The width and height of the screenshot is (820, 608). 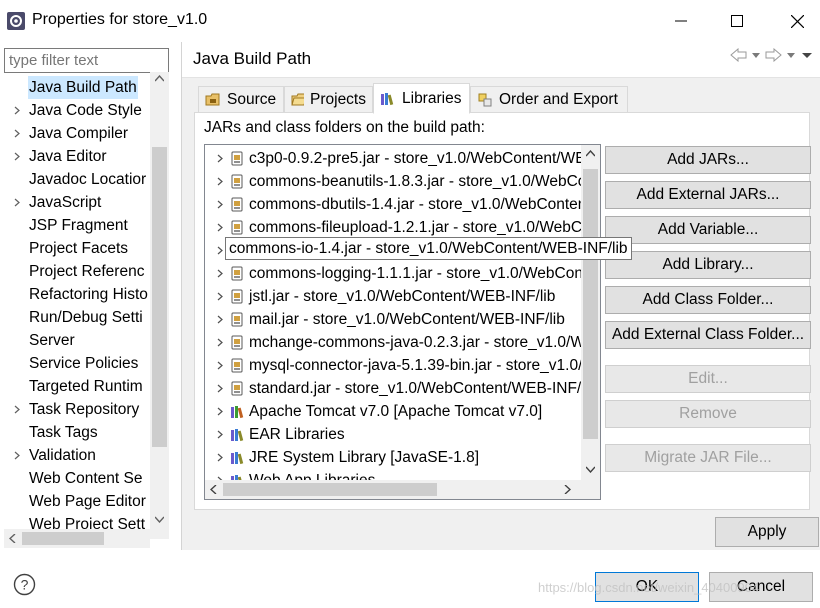 I want to click on library-row: JRE System Library [JavaSE-1.8], so click(x=402, y=457).